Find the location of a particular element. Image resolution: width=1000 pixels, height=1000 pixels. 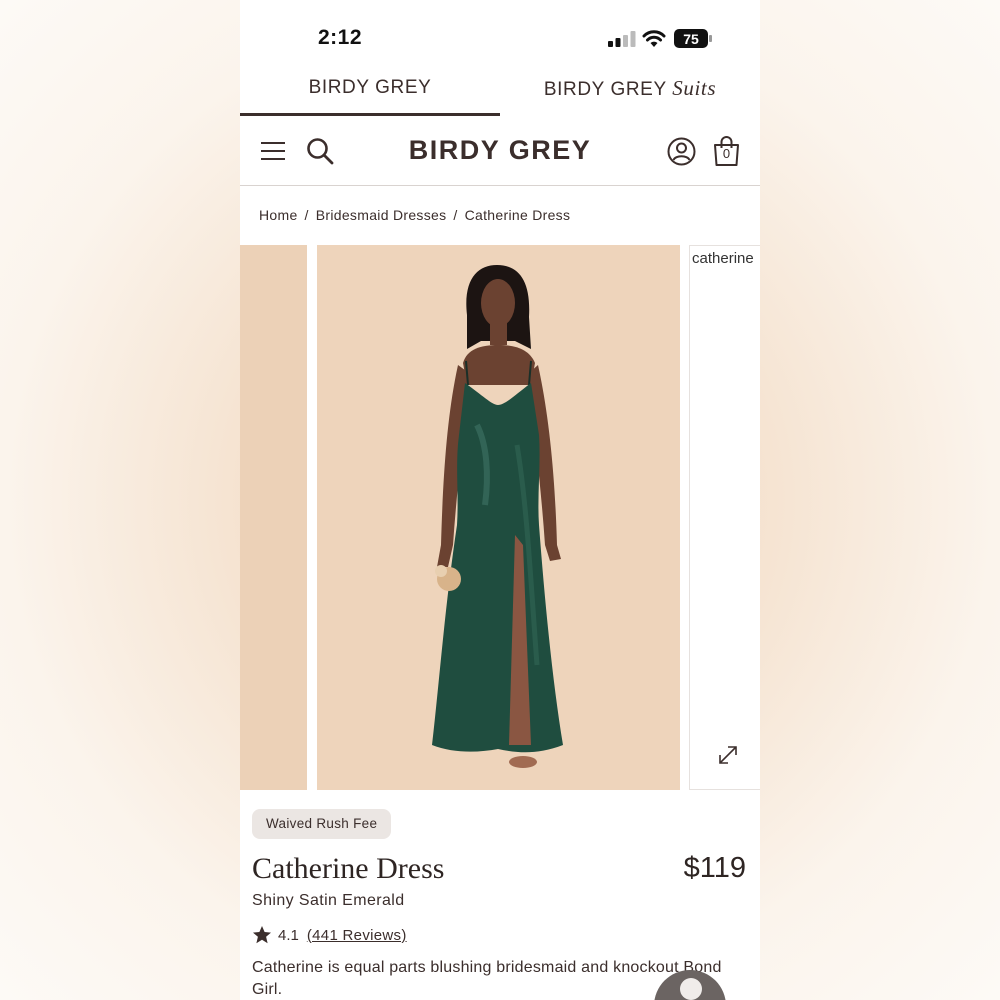

rush-fee-badge: Waived Rush Fee is located at coordinates (322, 824).